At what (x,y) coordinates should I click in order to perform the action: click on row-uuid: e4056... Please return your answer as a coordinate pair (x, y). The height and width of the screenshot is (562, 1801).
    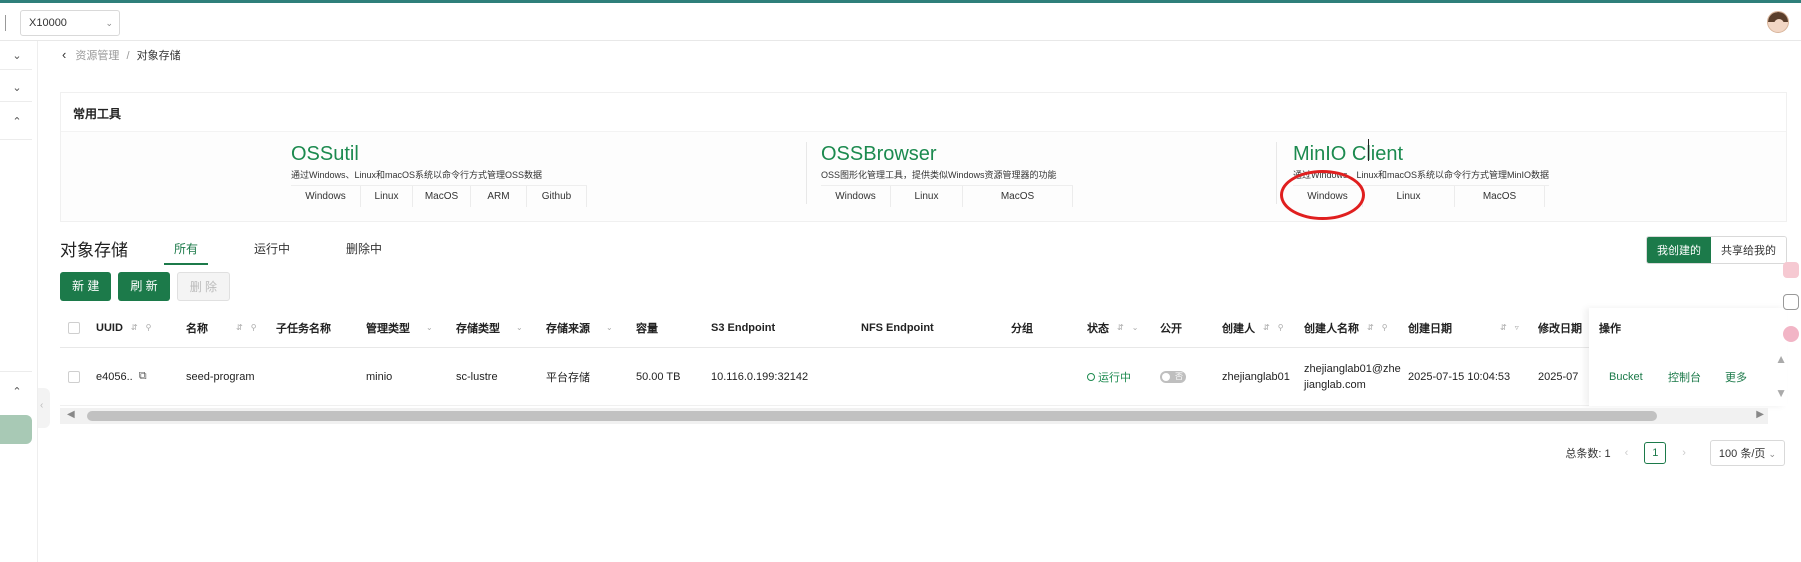
    Looking at the image, I should click on (114, 376).